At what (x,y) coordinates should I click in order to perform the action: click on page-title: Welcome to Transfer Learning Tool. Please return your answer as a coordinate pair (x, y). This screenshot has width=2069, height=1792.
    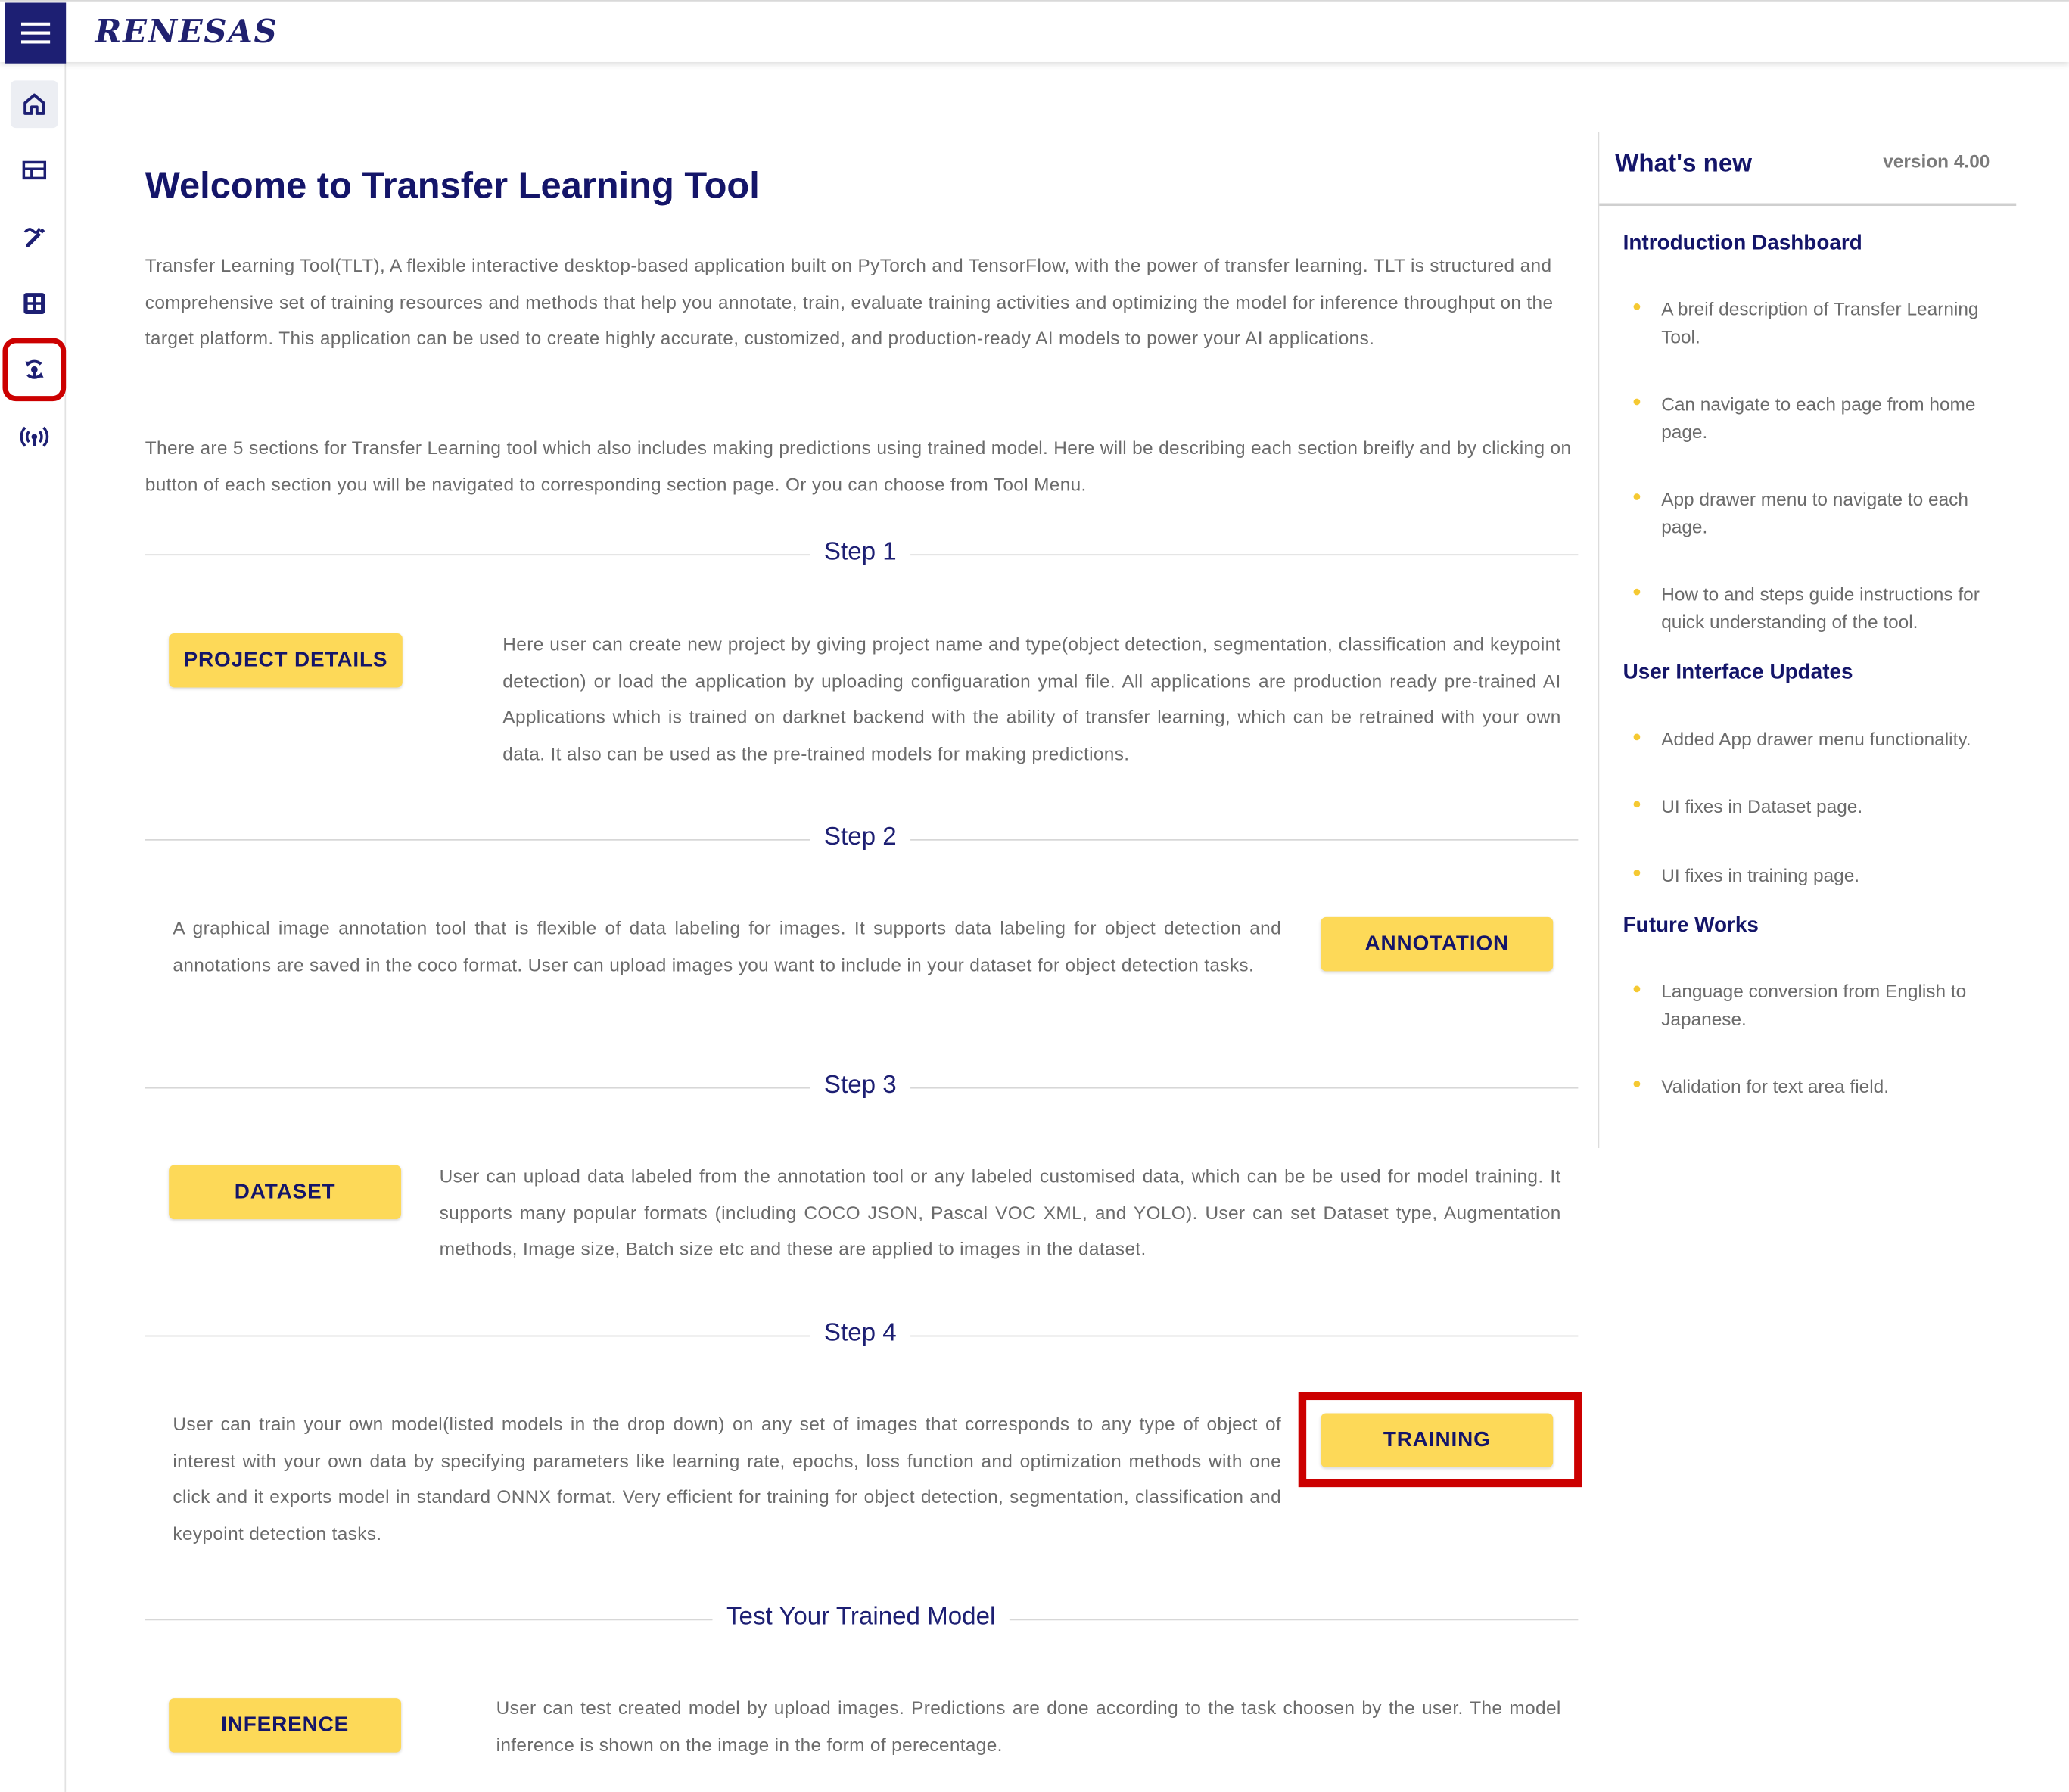
    Looking at the image, I should click on (452, 185).